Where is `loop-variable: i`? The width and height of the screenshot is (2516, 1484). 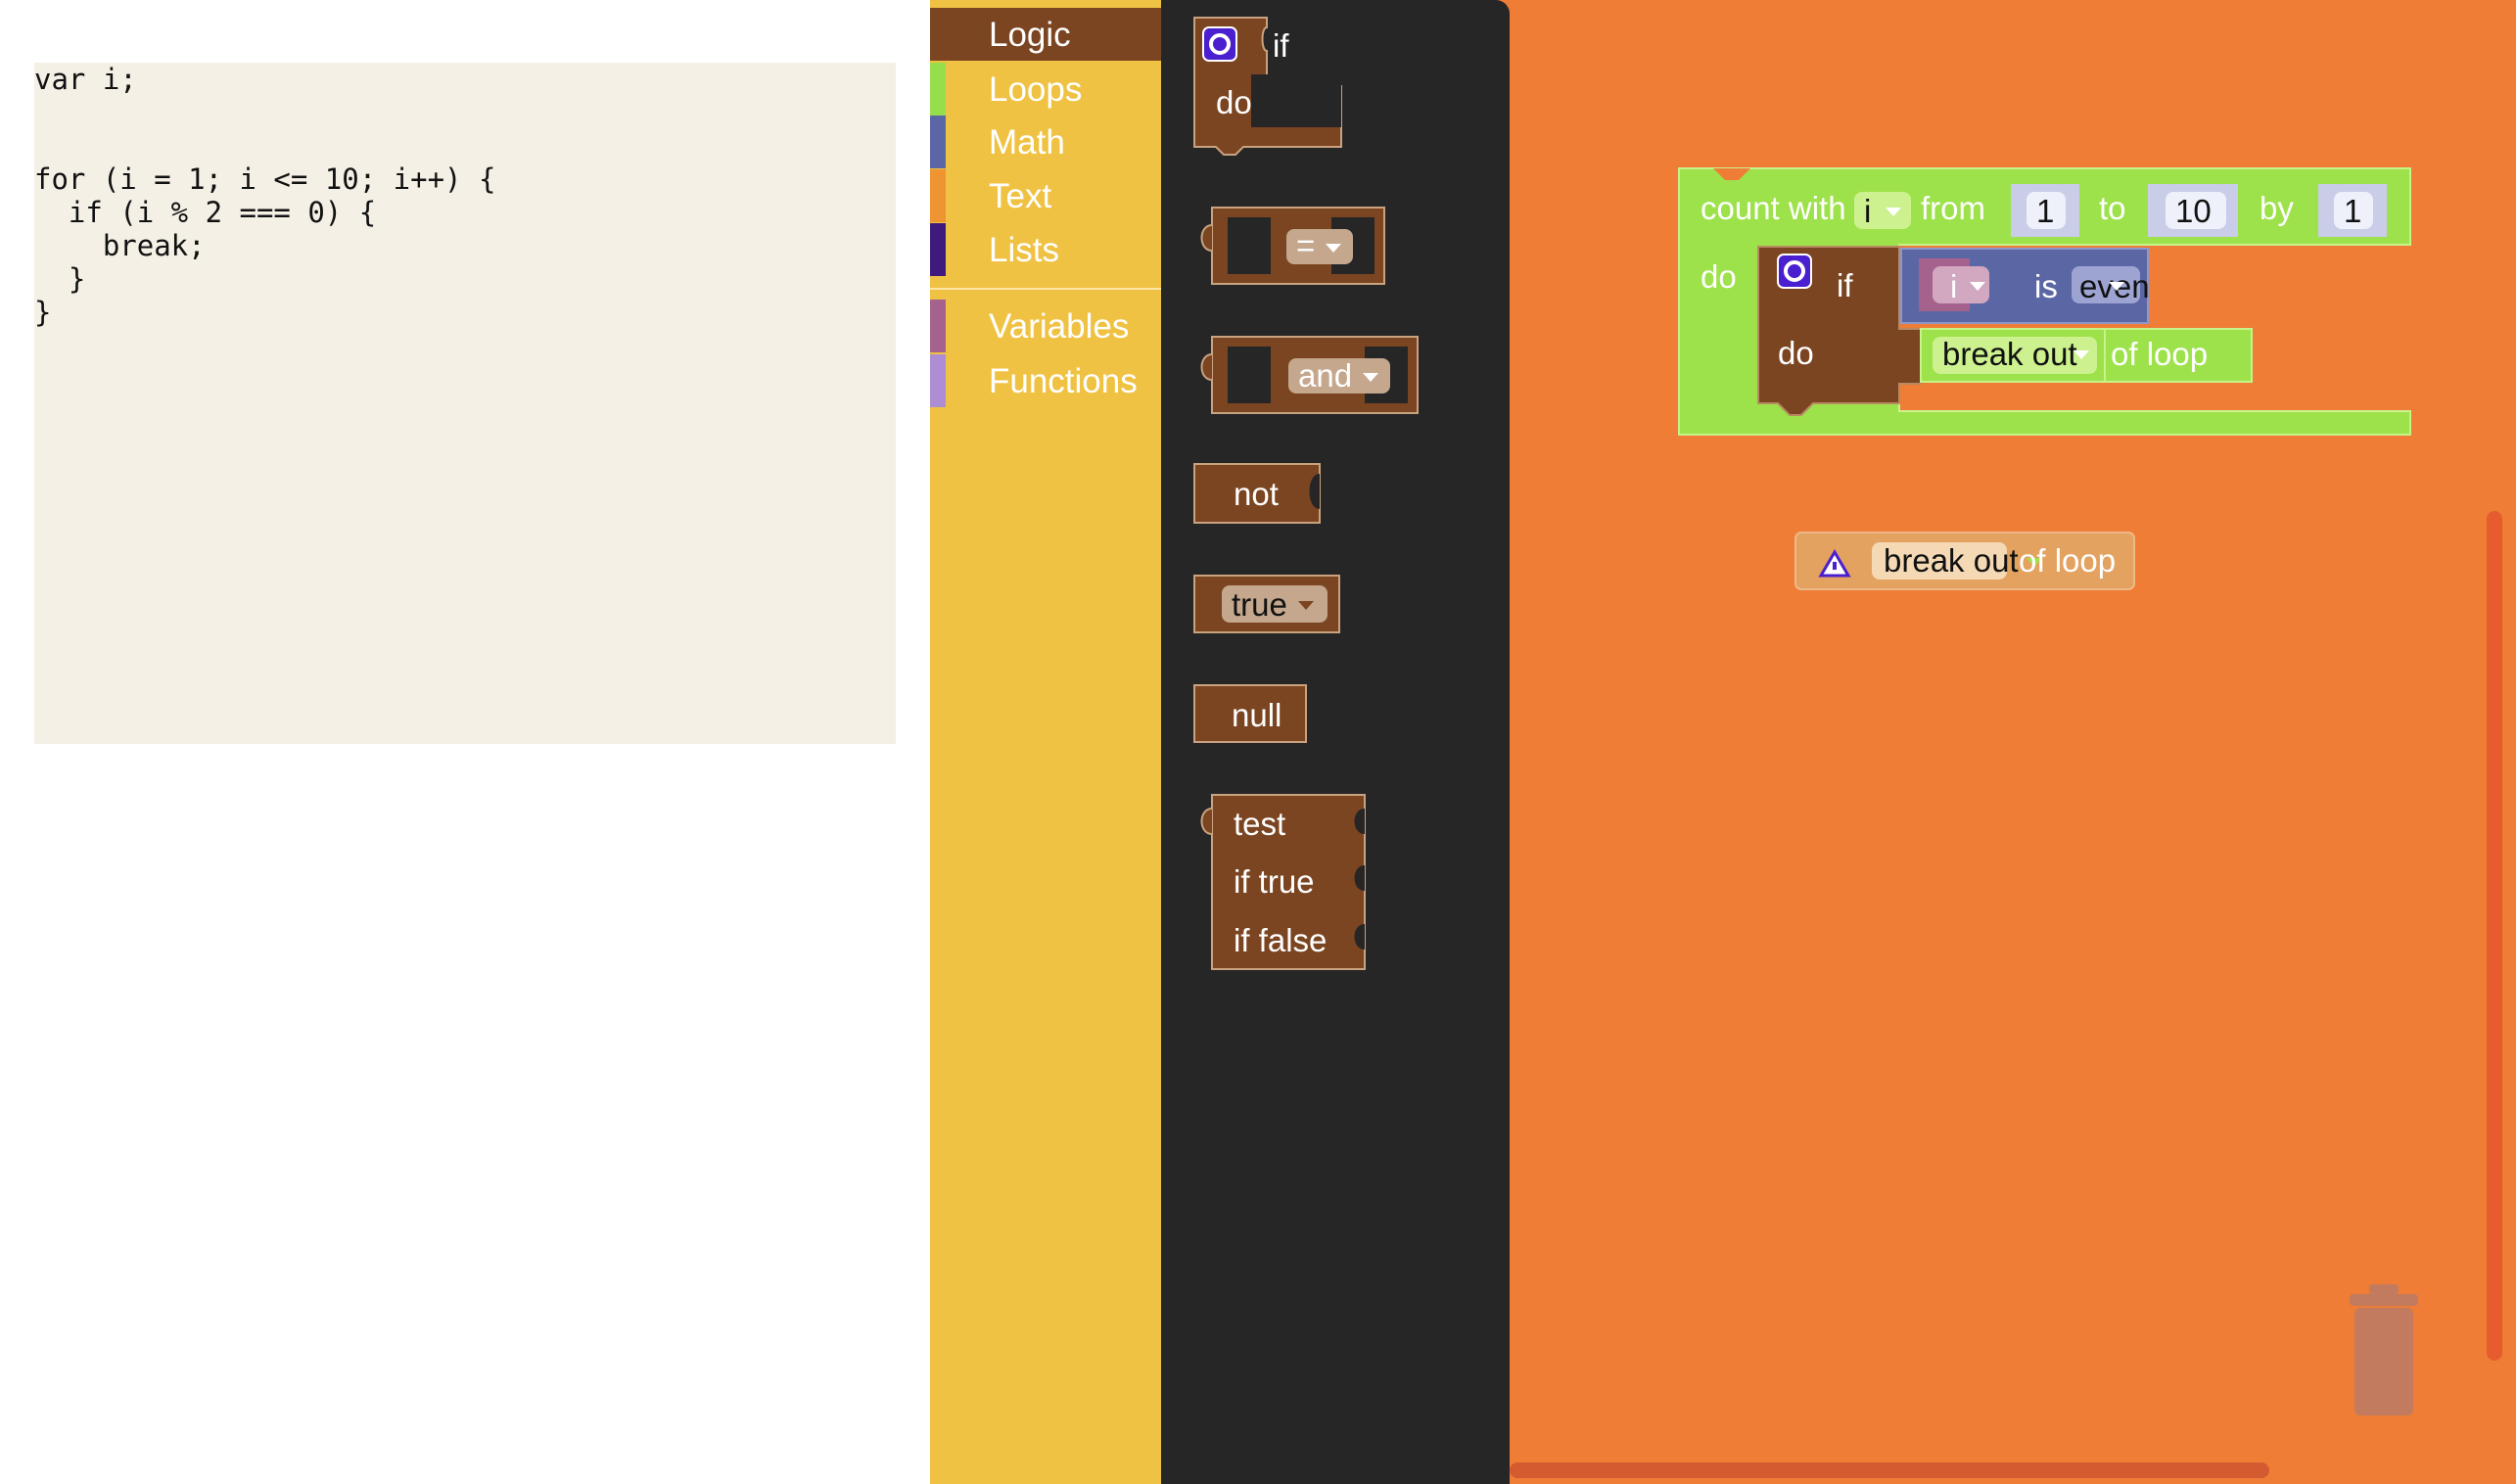
loop-variable: i is located at coordinates (1867, 211).